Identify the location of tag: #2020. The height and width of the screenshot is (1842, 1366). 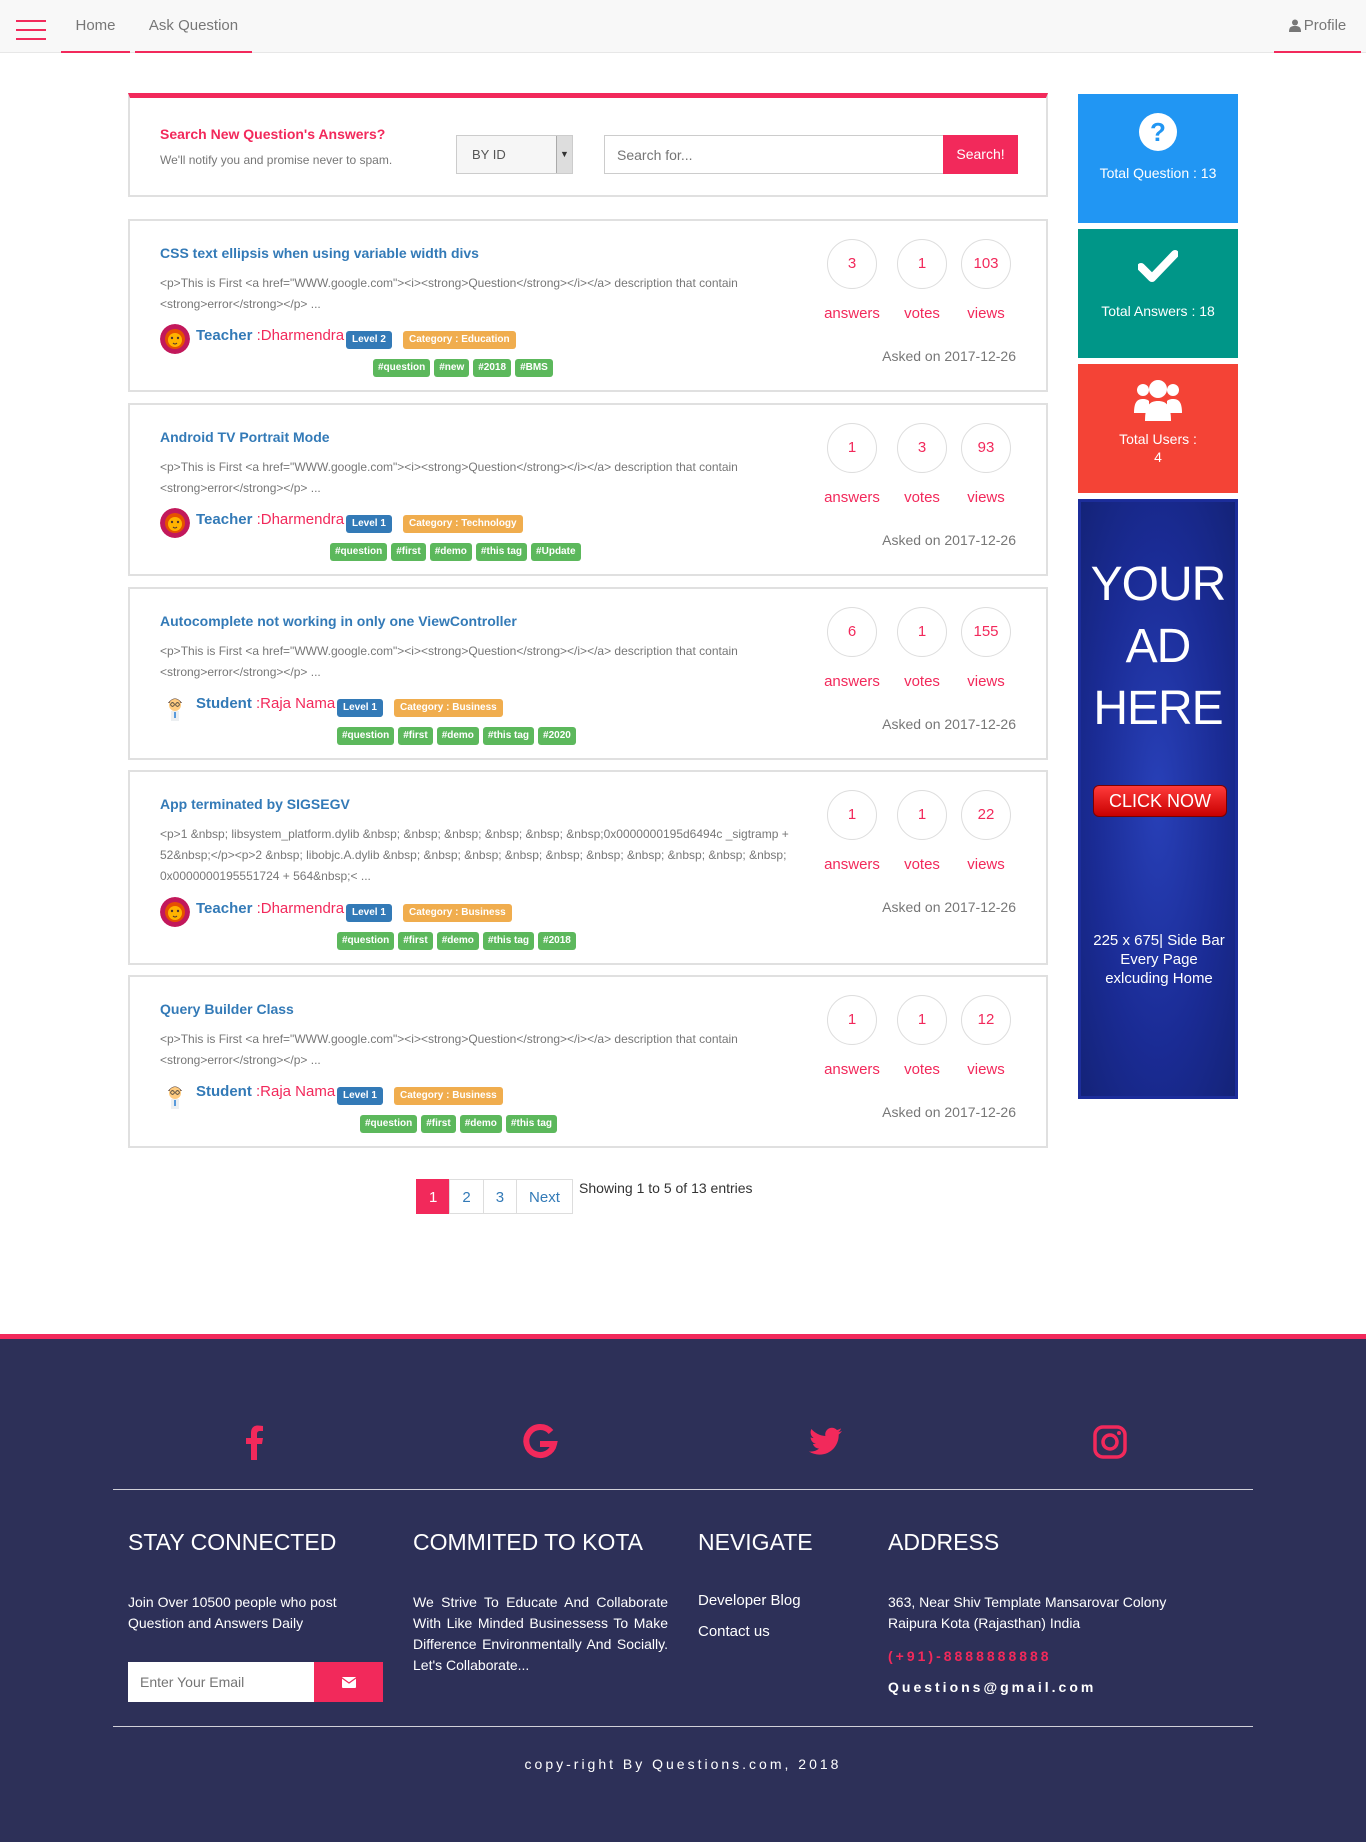
(557, 736).